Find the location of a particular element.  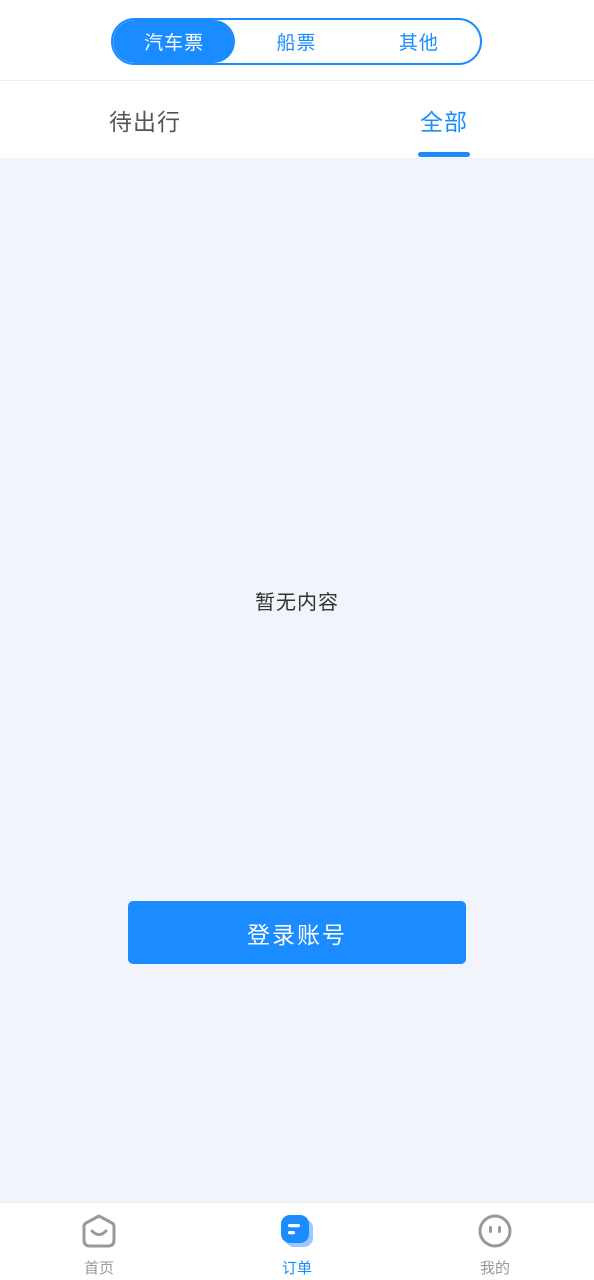

nav-label-mine: 我的 is located at coordinates (494, 1268).